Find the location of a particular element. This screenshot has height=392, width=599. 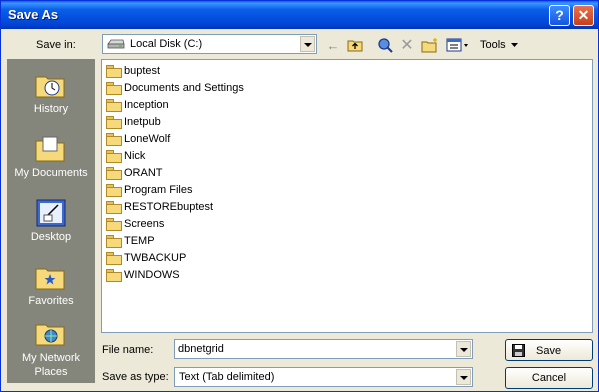

save-as-type-value: Text (Tab delimited) is located at coordinates (227, 377).